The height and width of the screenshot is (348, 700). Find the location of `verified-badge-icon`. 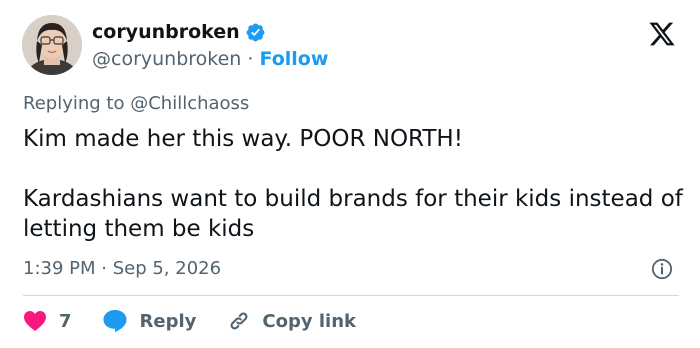

verified-badge-icon is located at coordinates (255, 32).